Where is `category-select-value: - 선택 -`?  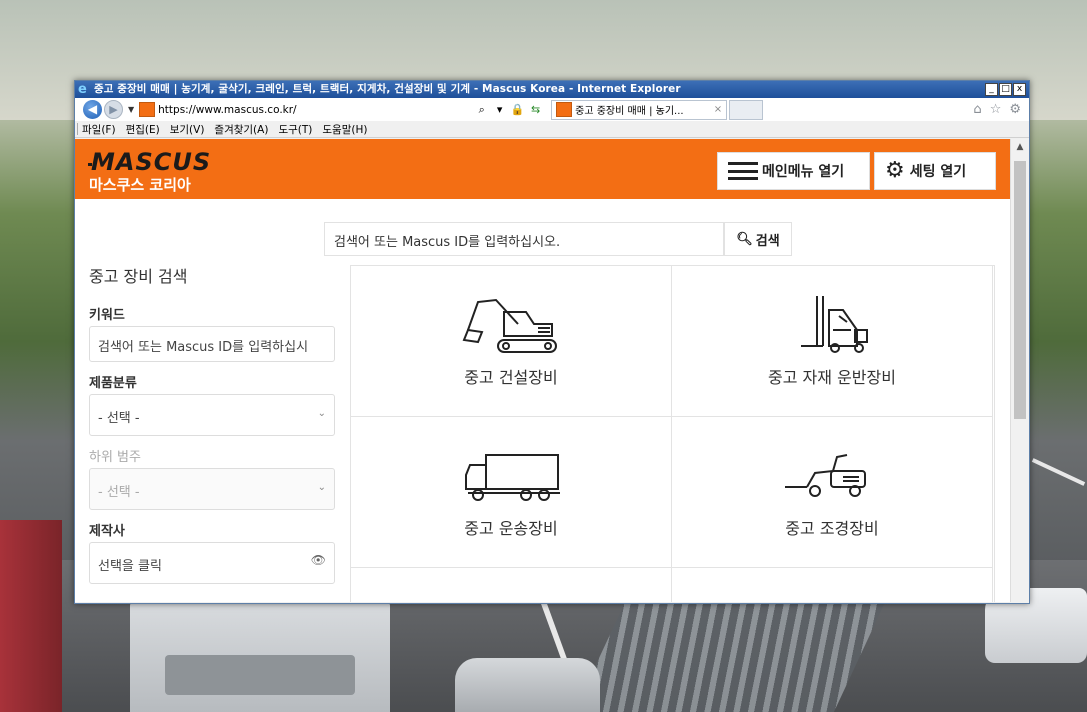 category-select-value: - 선택 - is located at coordinates (119, 418).